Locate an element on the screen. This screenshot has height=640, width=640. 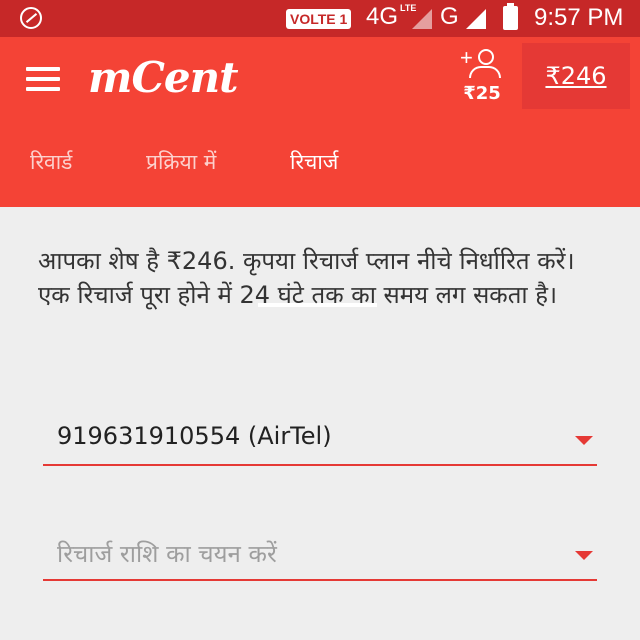
phone-number-value: 919631910554 (AirTel) is located at coordinates (194, 436).